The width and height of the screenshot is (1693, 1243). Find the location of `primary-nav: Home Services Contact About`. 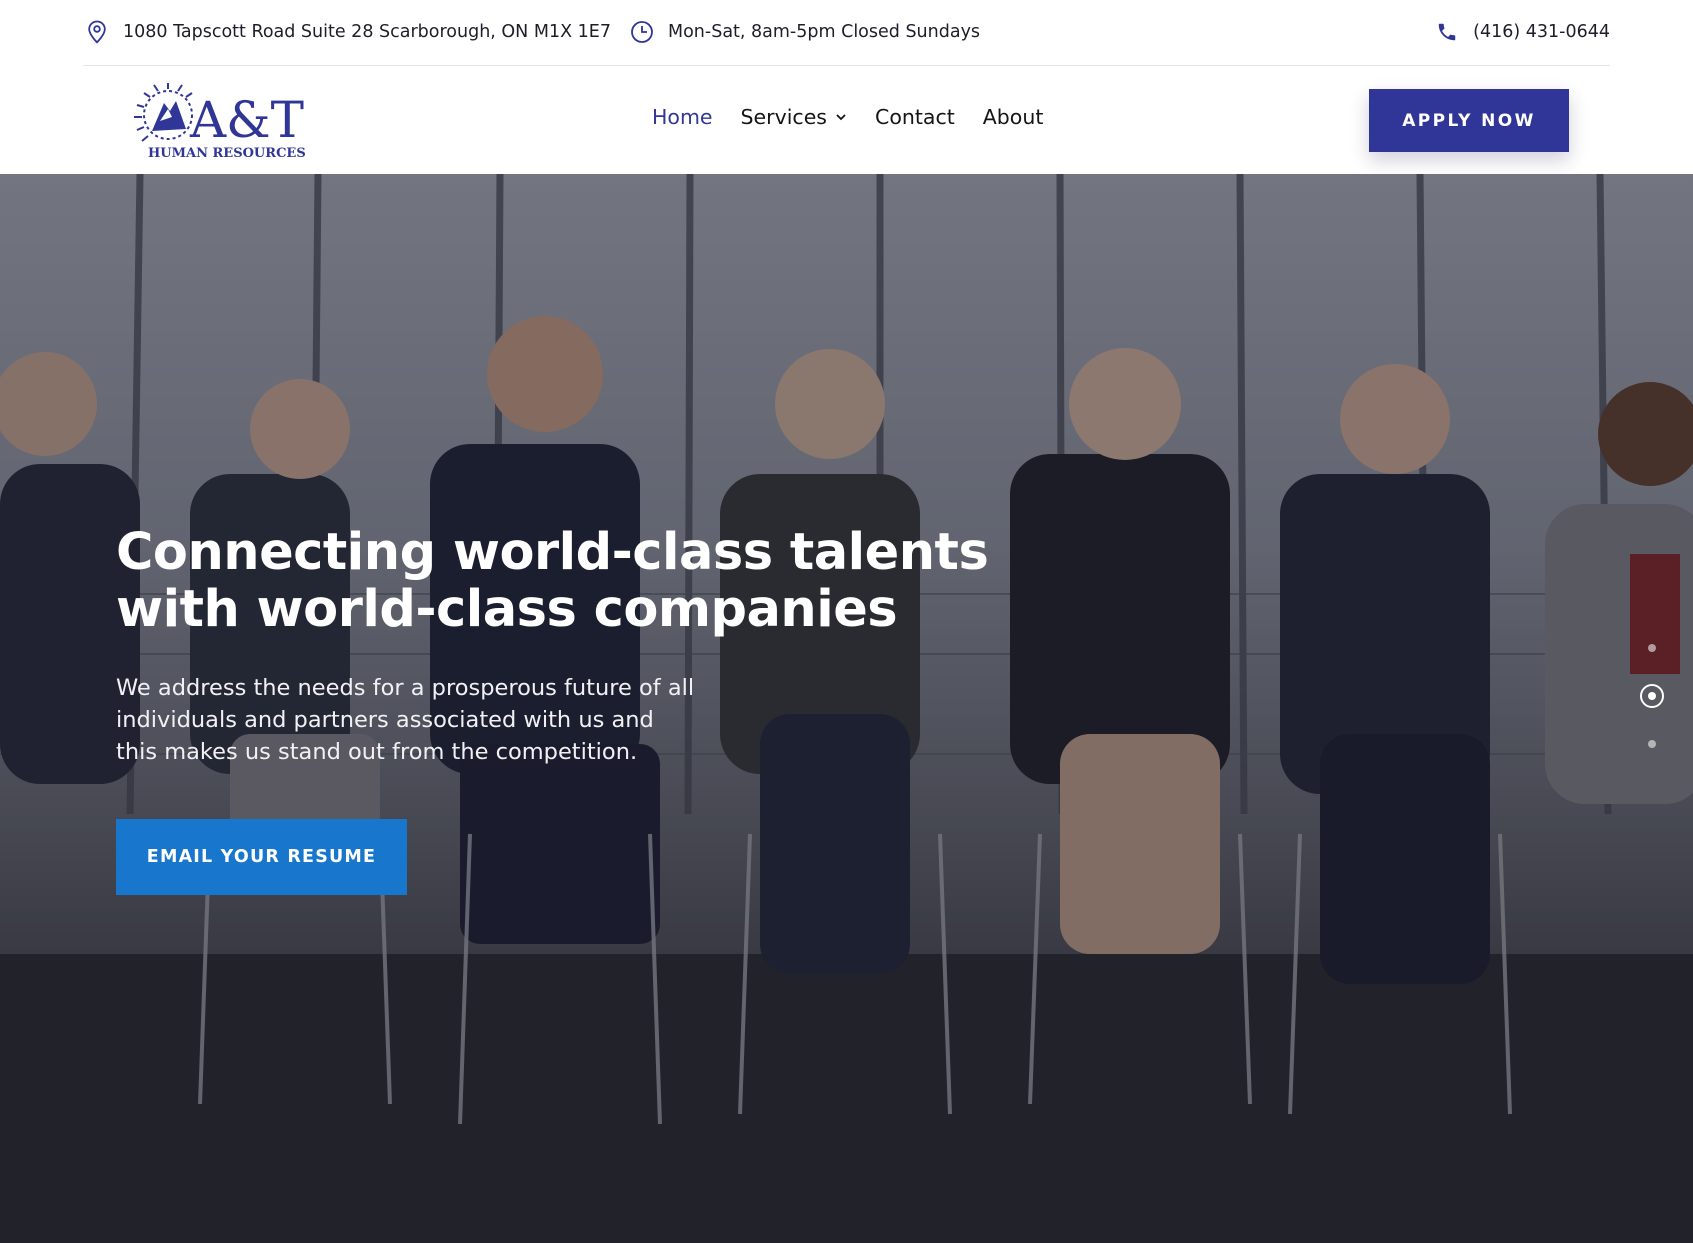

primary-nav: Home Services Contact About is located at coordinates (861, 117).